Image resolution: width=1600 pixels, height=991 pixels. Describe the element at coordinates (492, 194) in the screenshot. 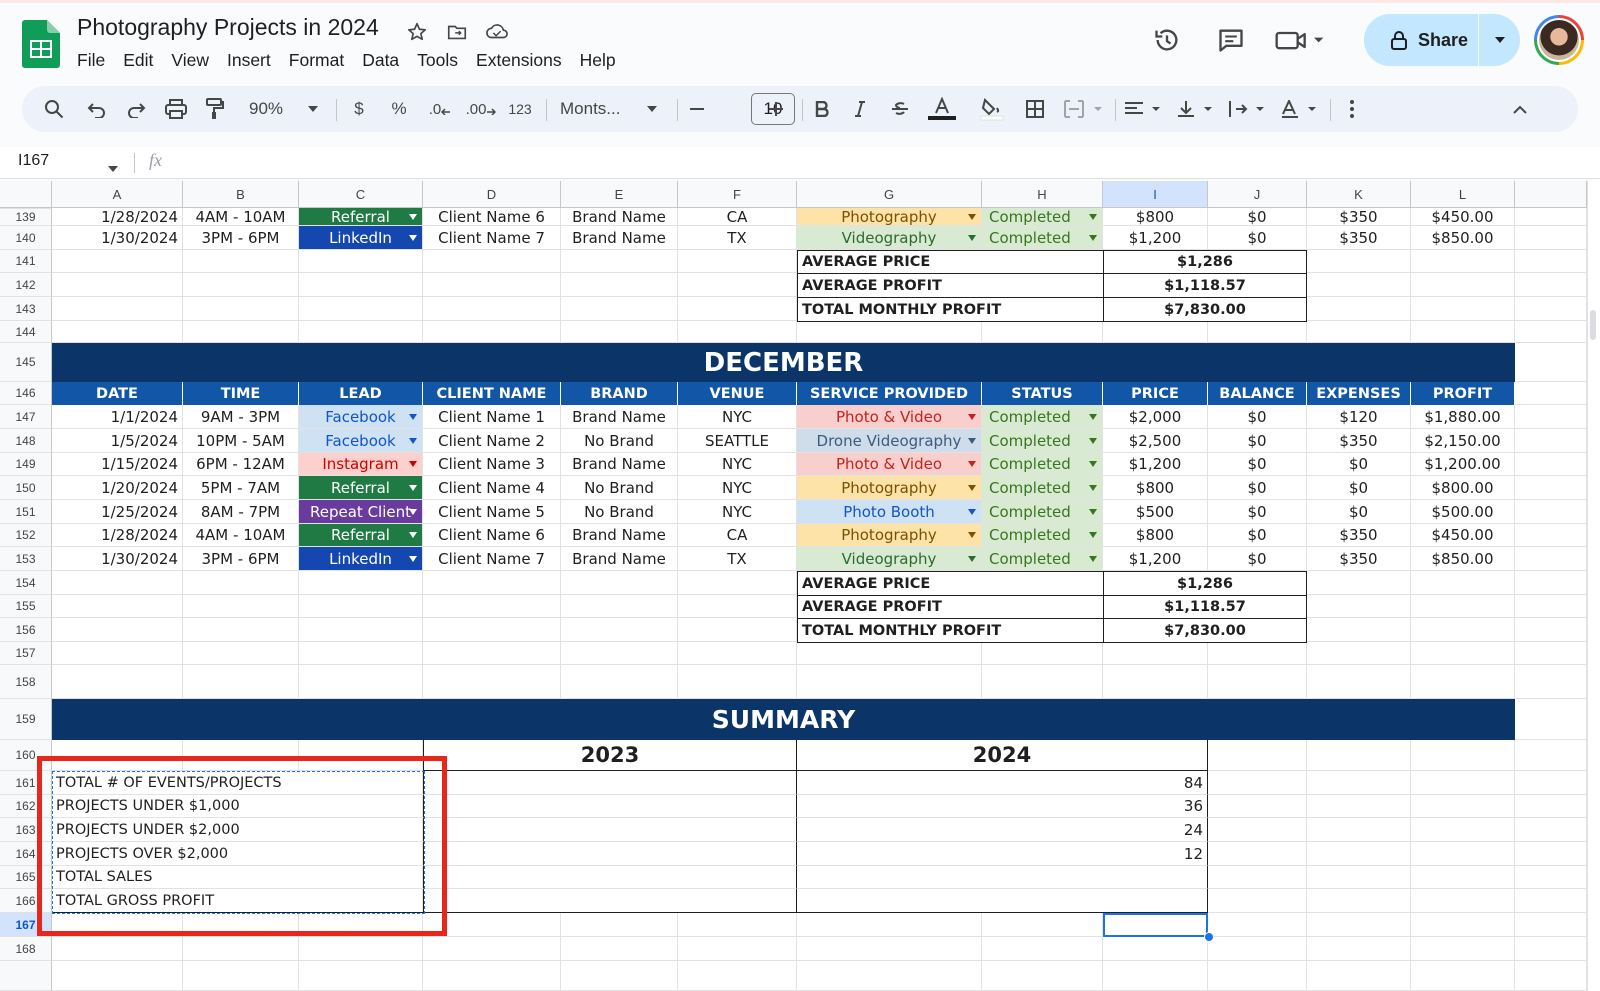

I see `column-header-D: D` at that location.